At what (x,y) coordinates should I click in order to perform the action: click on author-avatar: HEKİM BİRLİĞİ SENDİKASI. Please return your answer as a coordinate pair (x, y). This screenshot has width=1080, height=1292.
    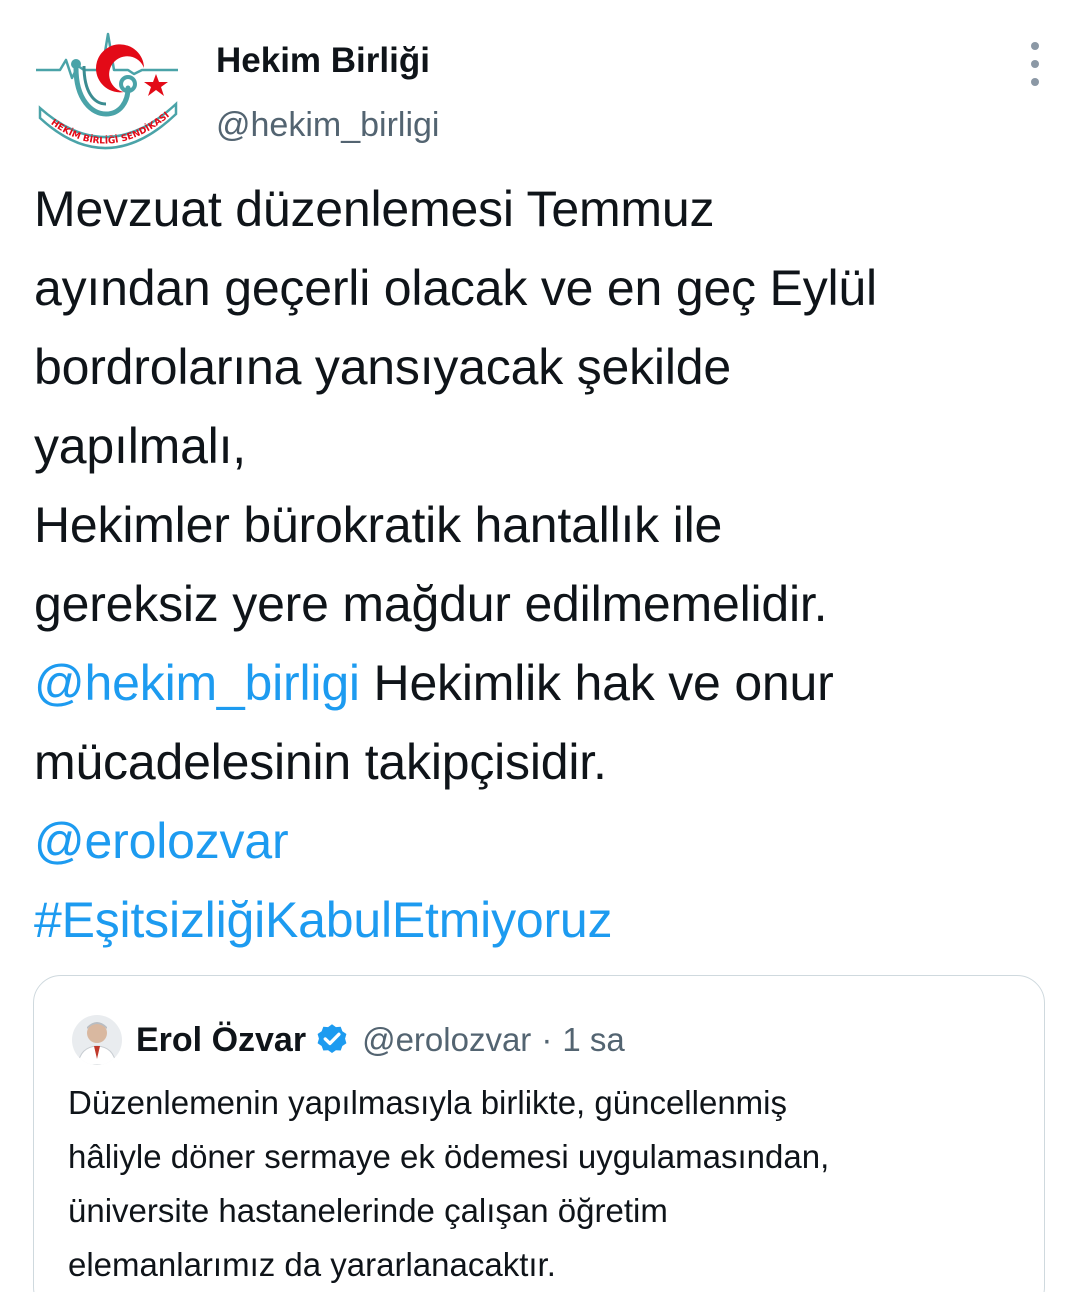
    Looking at the image, I should click on (107, 95).